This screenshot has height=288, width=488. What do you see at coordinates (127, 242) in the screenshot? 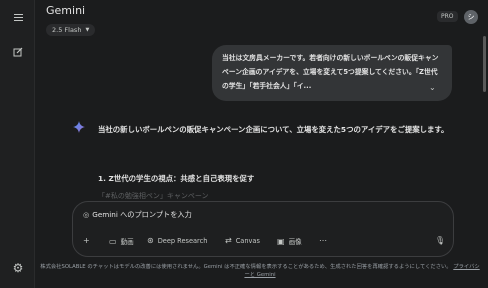
I see `tool-label: 動画` at bounding box center [127, 242].